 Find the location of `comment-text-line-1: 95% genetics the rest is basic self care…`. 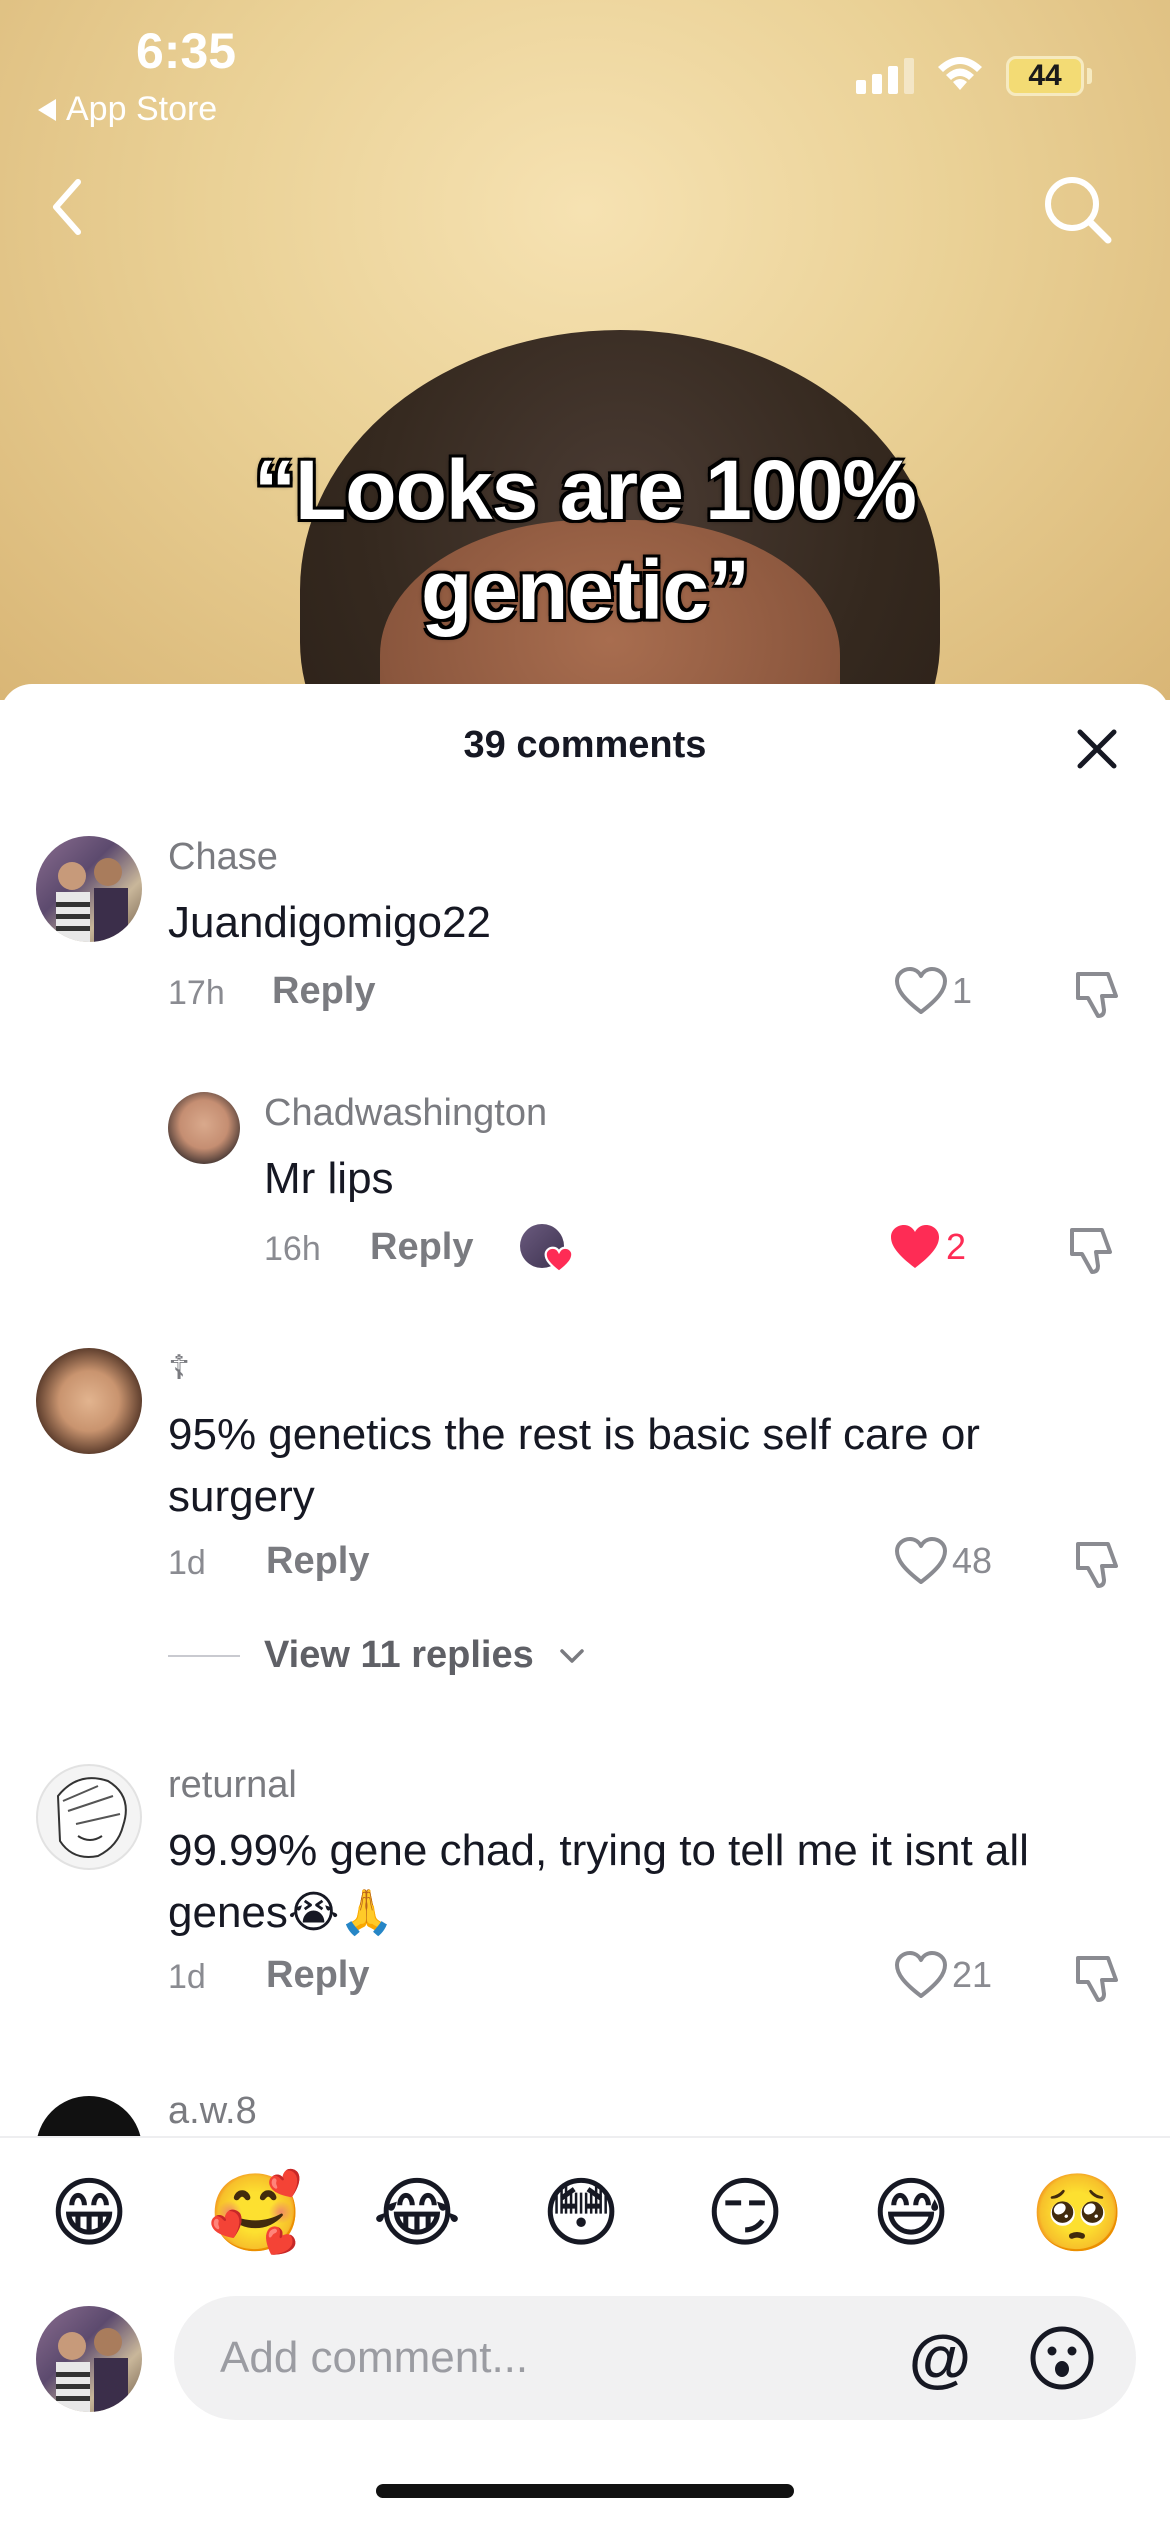

comment-text-line-1: 95% genetics the rest is basic self care… is located at coordinates (574, 1434).